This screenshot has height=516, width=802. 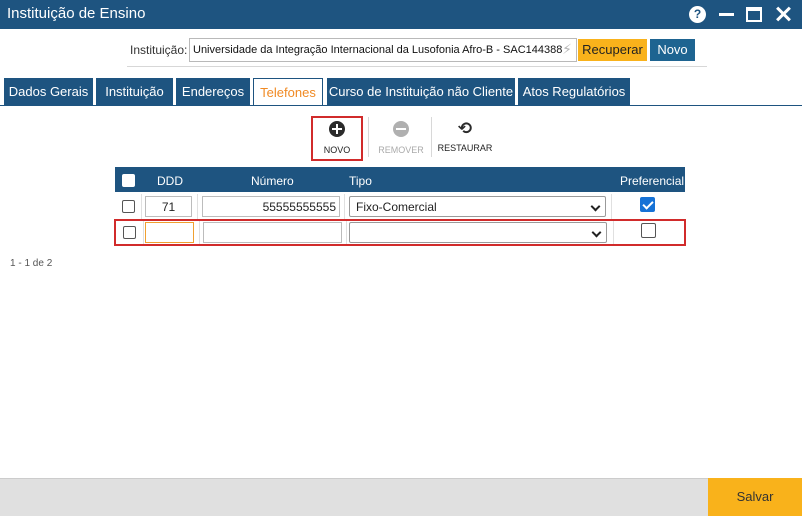 I want to click on minimize-icon, so click(x=726, y=14).